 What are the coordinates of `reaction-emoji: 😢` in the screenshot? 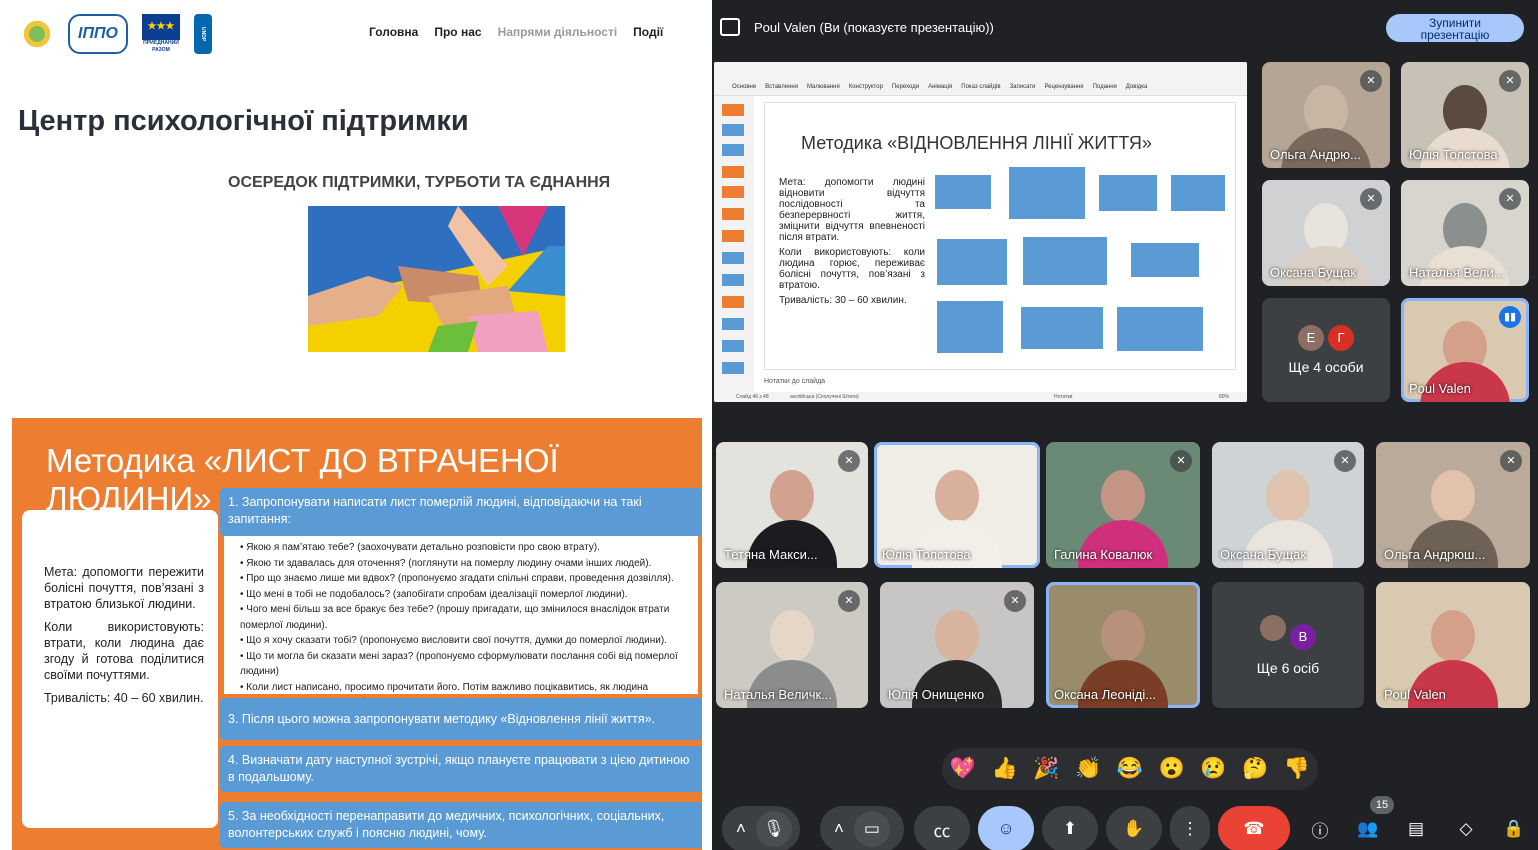 It's located at (1213, 769).